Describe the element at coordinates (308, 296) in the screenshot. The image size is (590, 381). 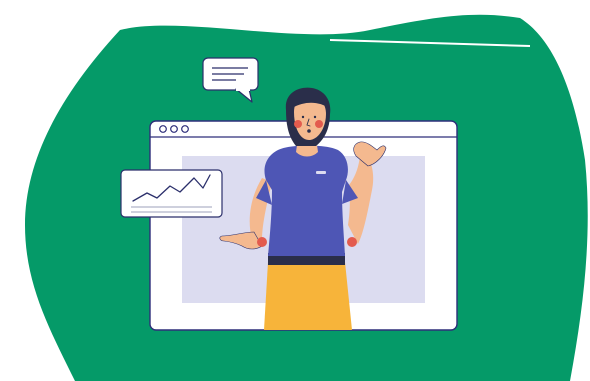
I see `pants` at that location.